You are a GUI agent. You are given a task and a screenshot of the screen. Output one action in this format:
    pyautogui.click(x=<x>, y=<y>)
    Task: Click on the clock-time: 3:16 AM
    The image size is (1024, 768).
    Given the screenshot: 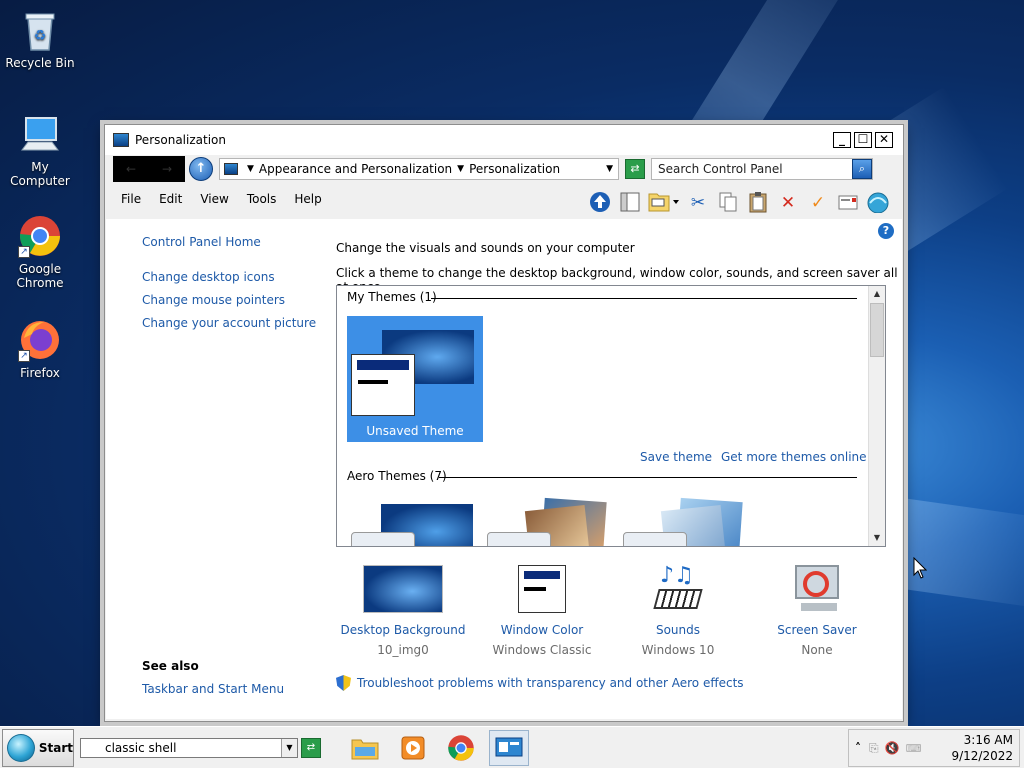 What is the action you would take?
    pyautogui.click(x=988, y=740)
    